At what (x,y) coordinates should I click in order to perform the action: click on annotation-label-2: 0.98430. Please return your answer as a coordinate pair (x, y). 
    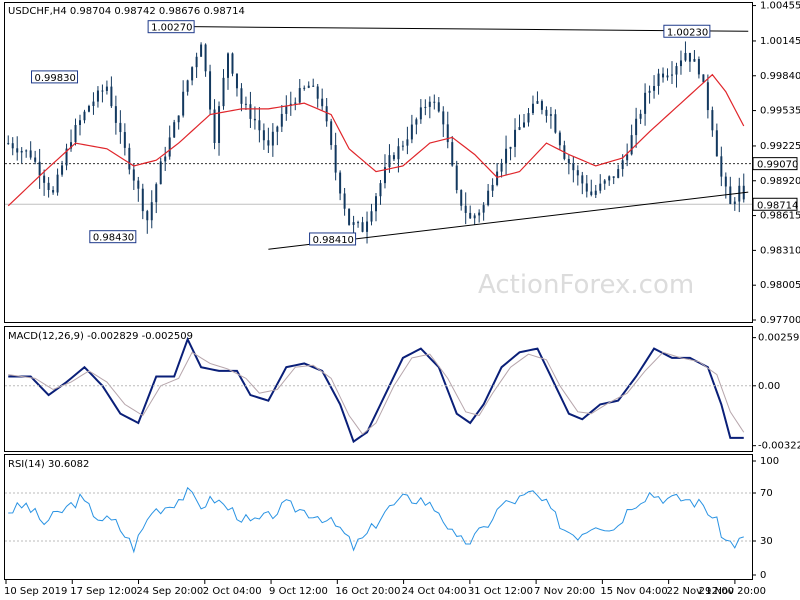
    Looking at the image, I should click on (113, 238).